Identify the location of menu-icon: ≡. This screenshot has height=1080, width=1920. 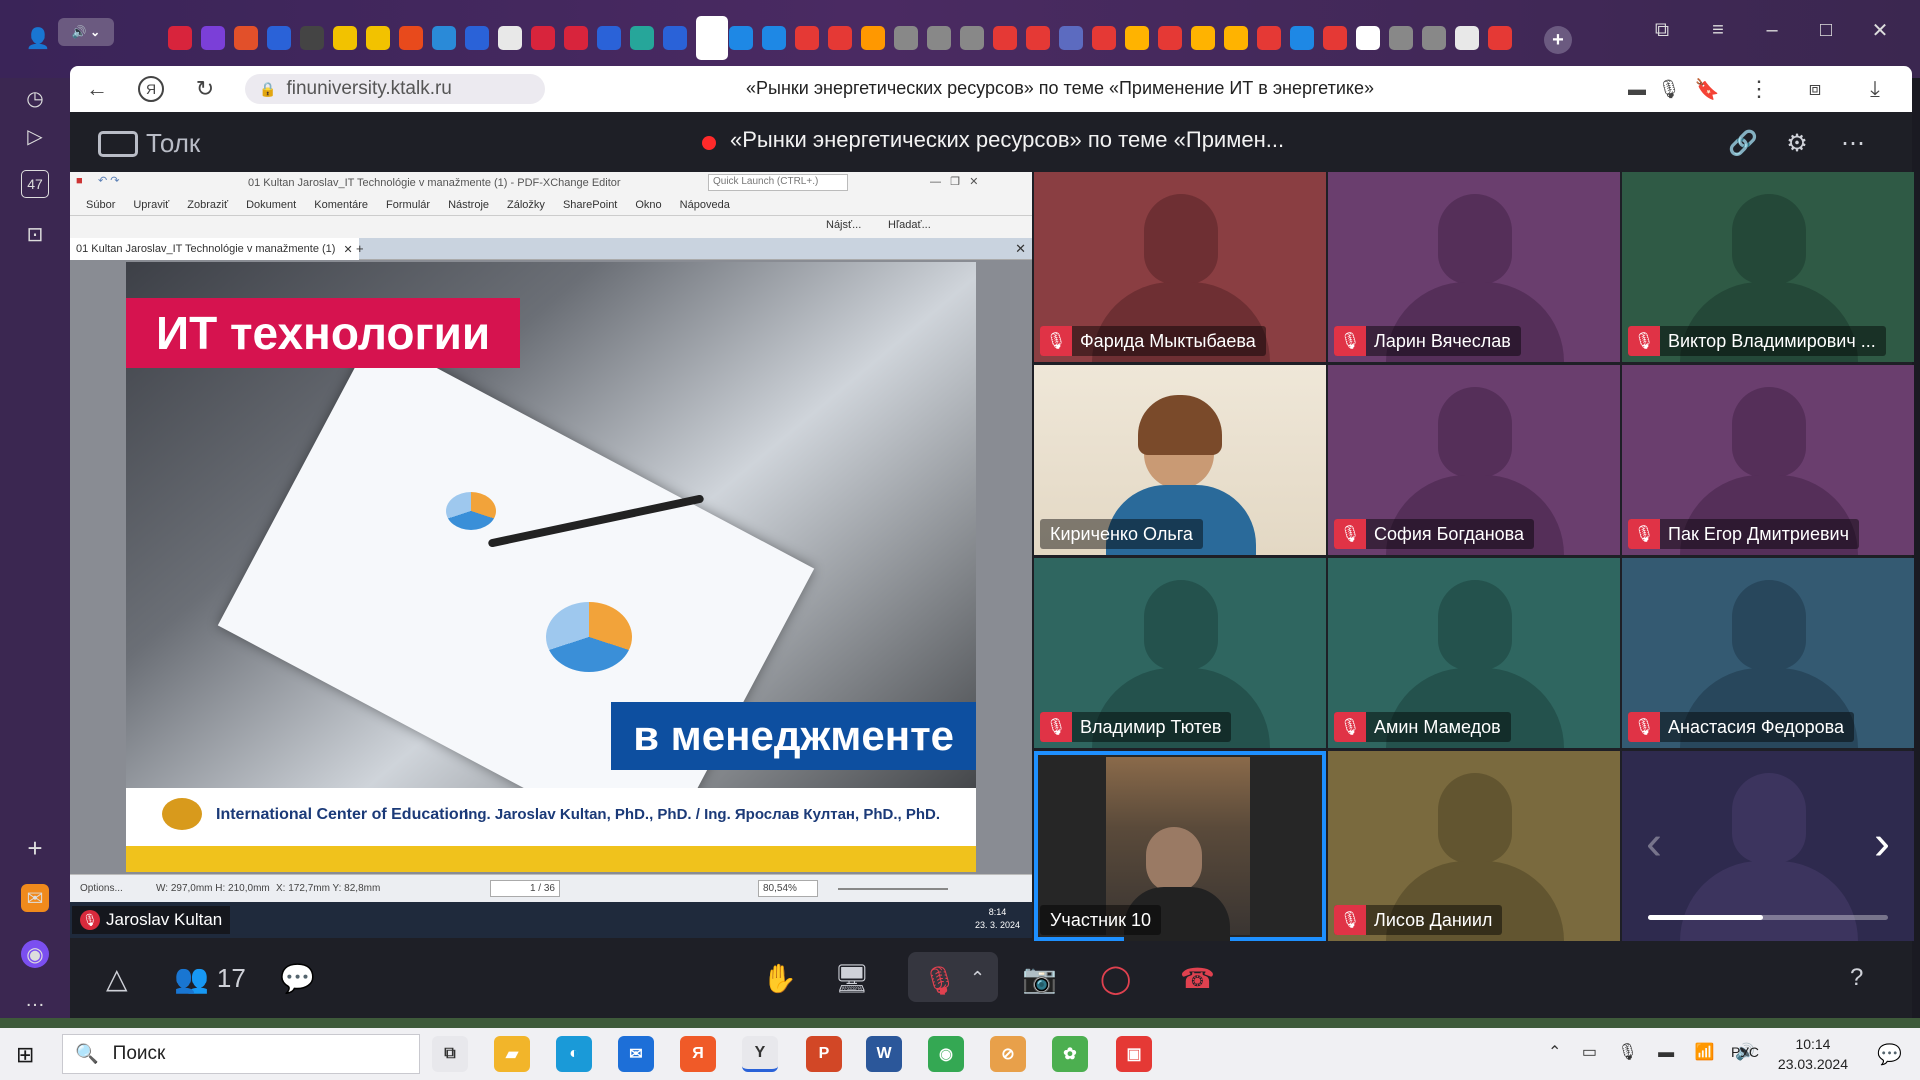
(1718, 30).